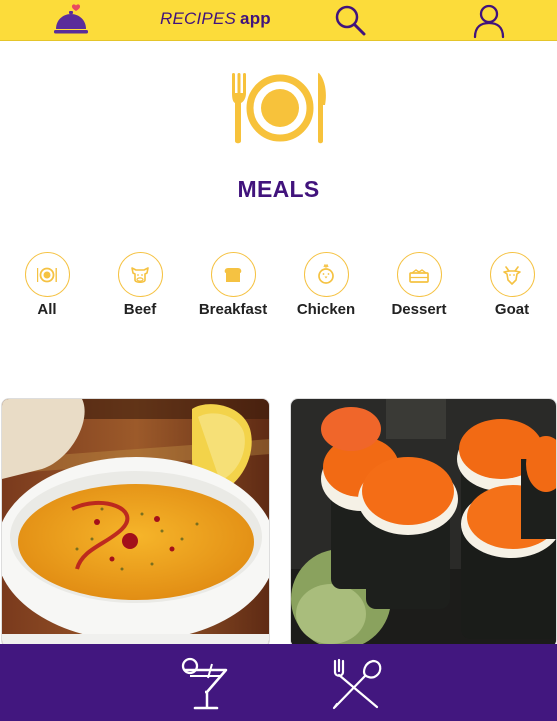 This screenshot has height=721, width=557. I want to click on goat-icon, so click(512, 275).